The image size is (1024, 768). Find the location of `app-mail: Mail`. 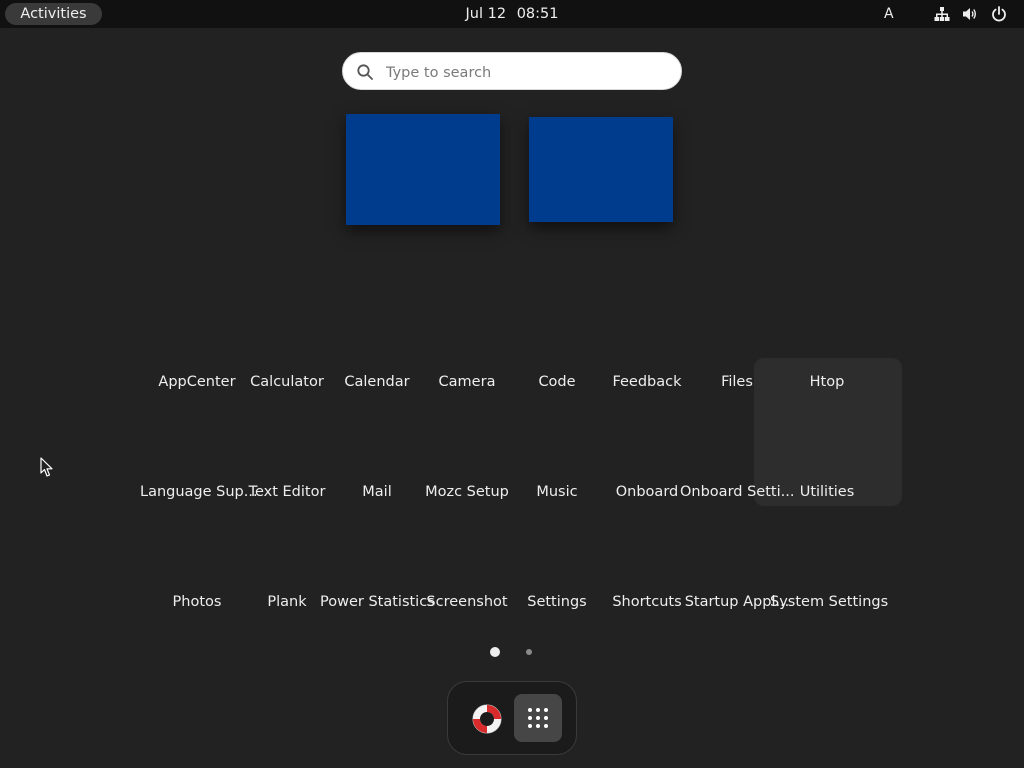

app-mail: Mail is located at coordinates (377, 479).